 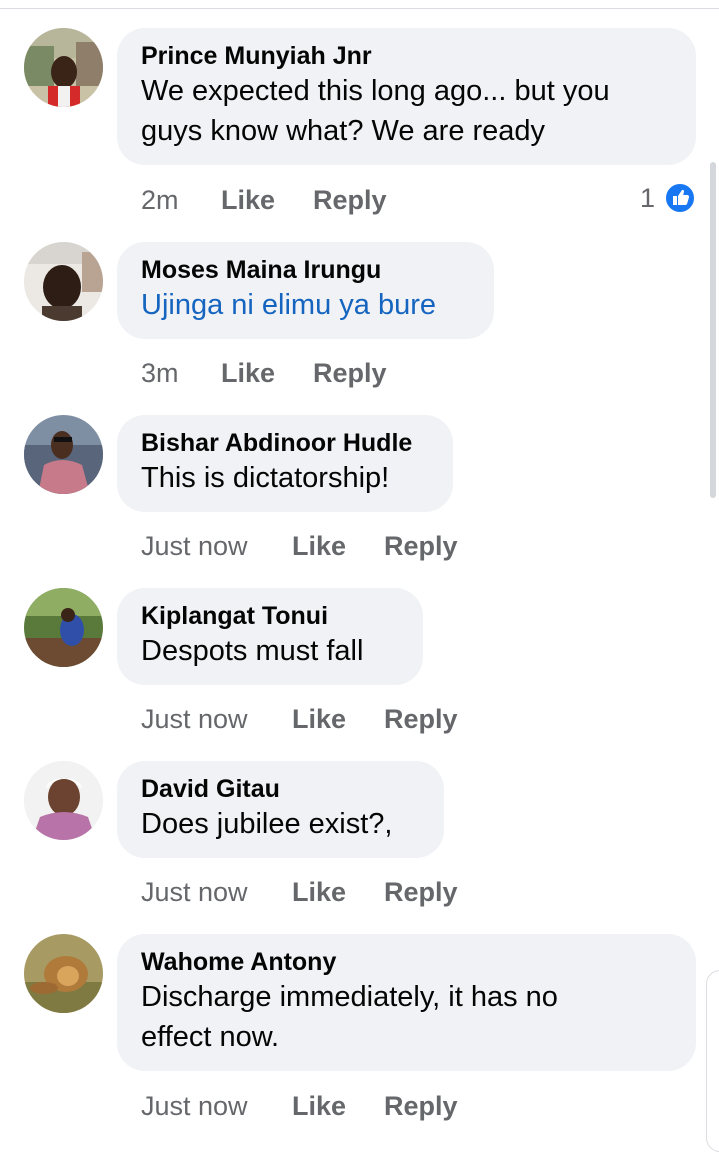 I want to click on scrollbar, so click(x=713, y=330).